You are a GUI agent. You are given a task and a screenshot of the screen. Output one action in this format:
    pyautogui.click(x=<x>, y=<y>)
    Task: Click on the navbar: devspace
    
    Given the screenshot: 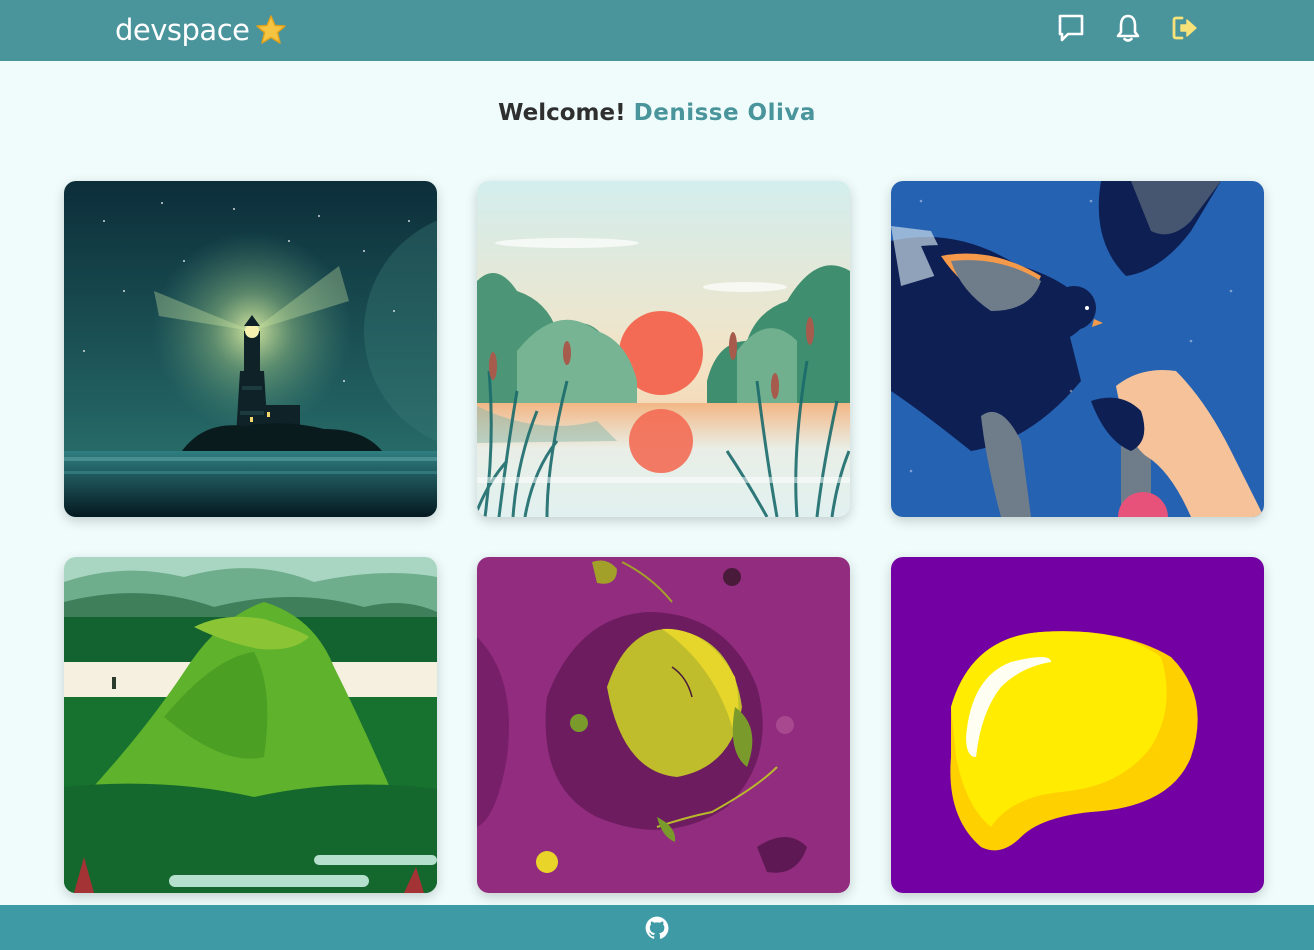 What is the action you would take?
    pyautogui.click(x=657, y=30)
    